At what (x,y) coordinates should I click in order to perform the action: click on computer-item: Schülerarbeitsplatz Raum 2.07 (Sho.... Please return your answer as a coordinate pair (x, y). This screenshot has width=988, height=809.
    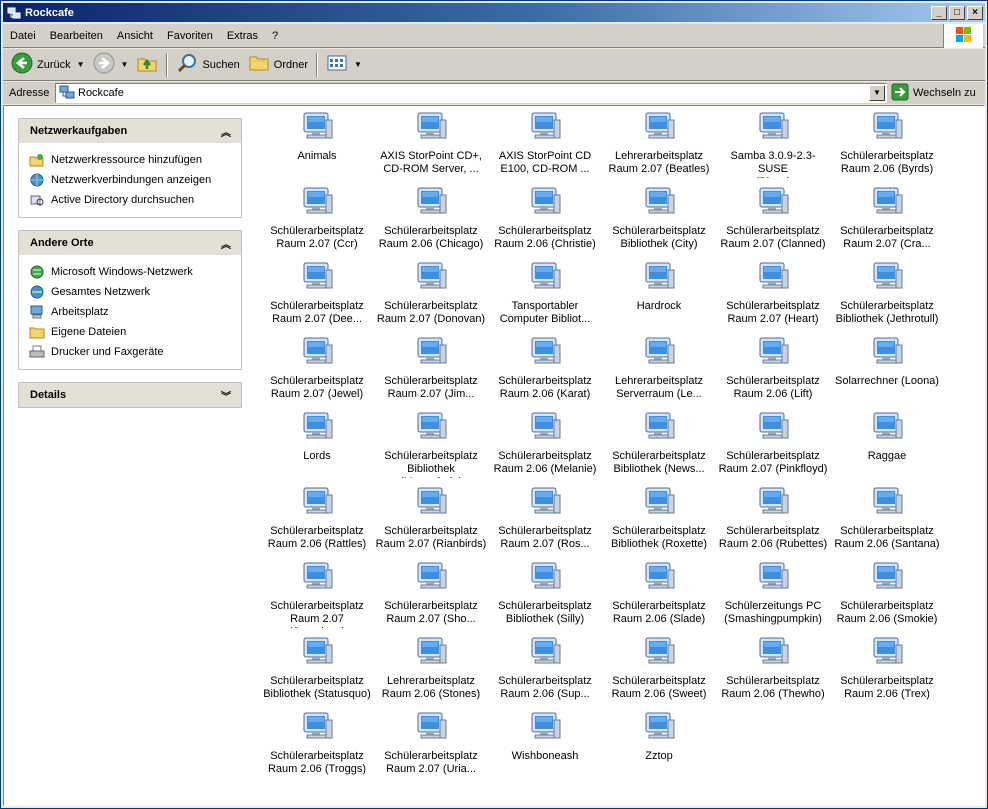
    Looking at the image, I should click on (431, 595).